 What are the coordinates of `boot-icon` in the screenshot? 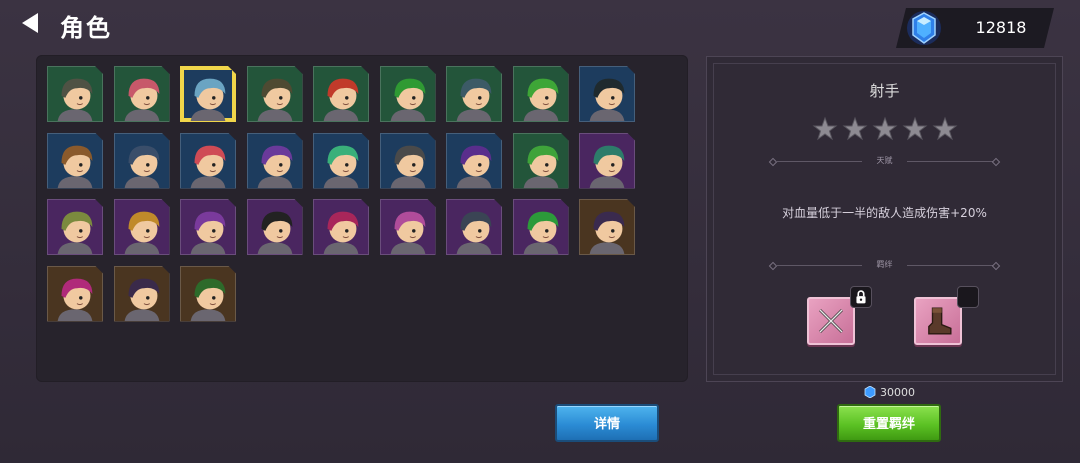 It's located at (940, 321).